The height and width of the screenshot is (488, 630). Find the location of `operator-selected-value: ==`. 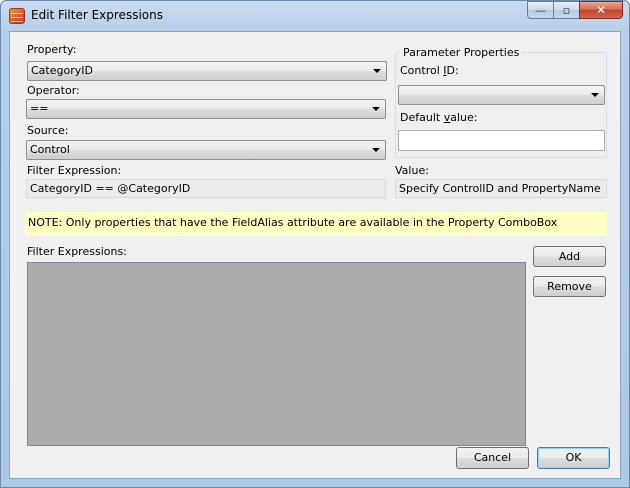

operator-selected-value: == is located at coordinates (39, 108).